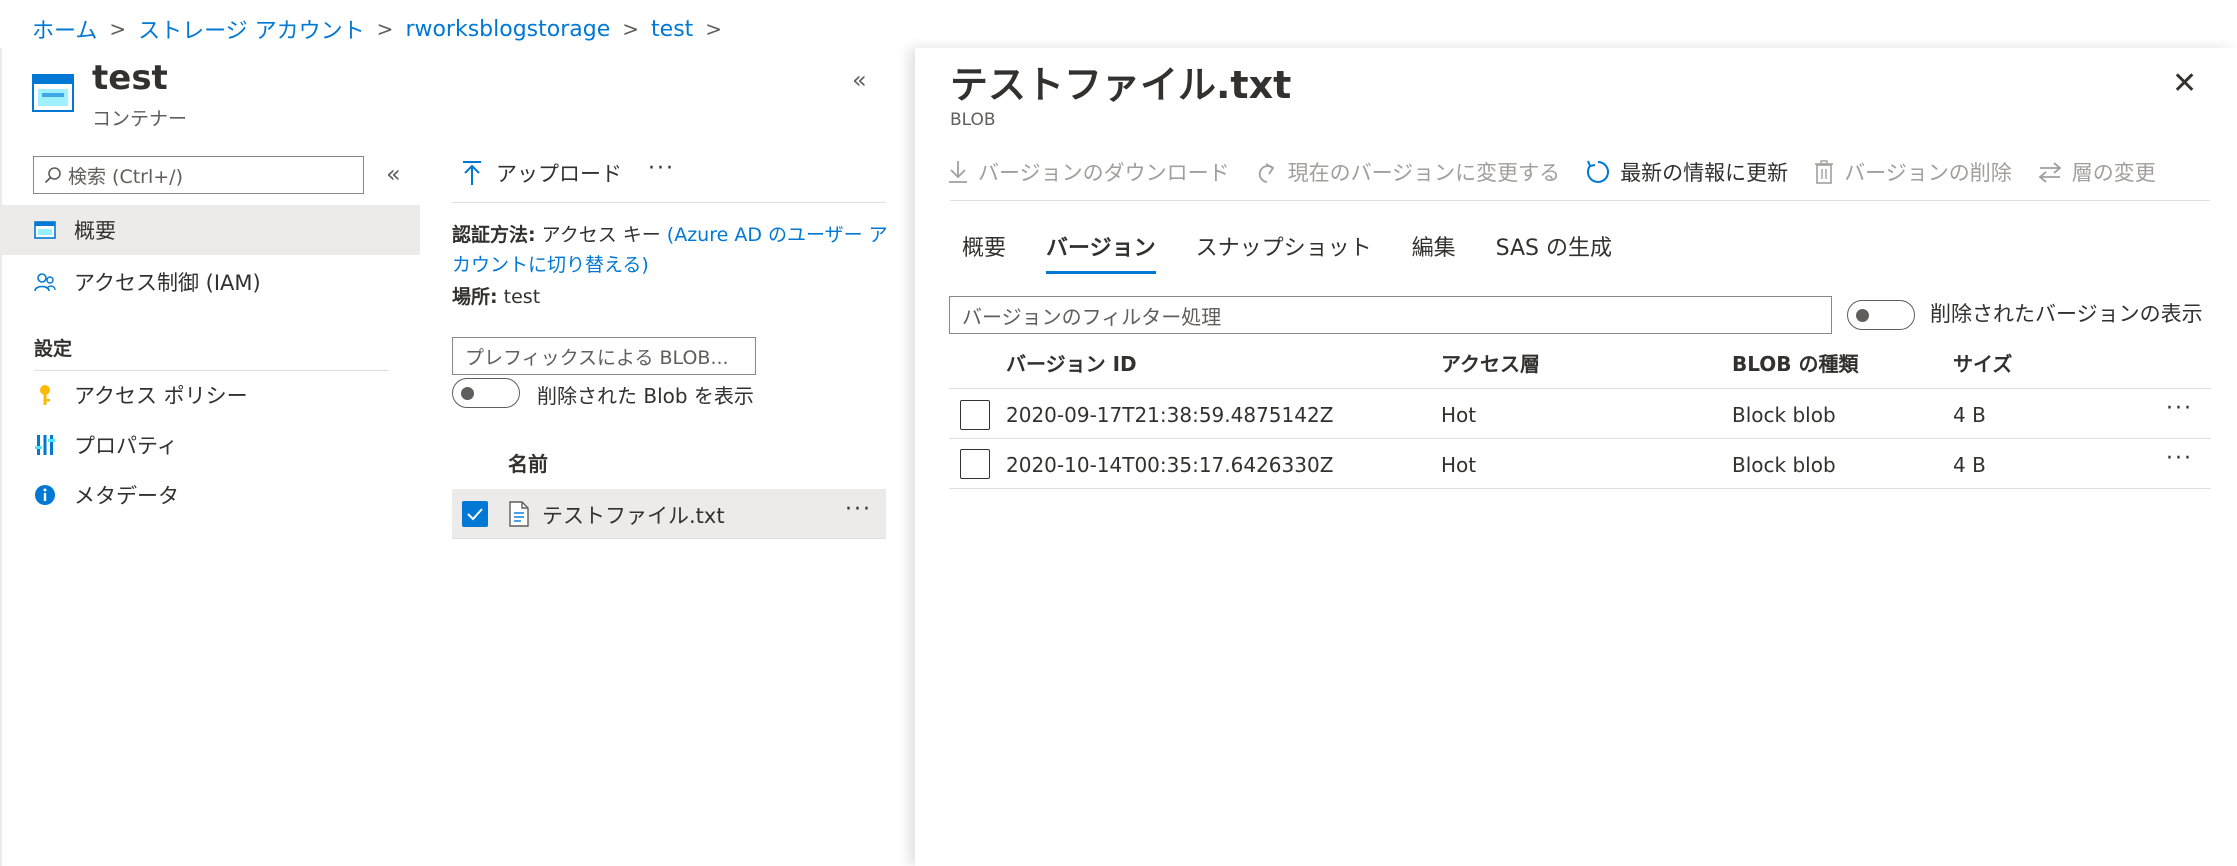  What do you see at coordinates (45, 230) in the screenshot?
I see `overview-icon` at bounding box center [45, 230].